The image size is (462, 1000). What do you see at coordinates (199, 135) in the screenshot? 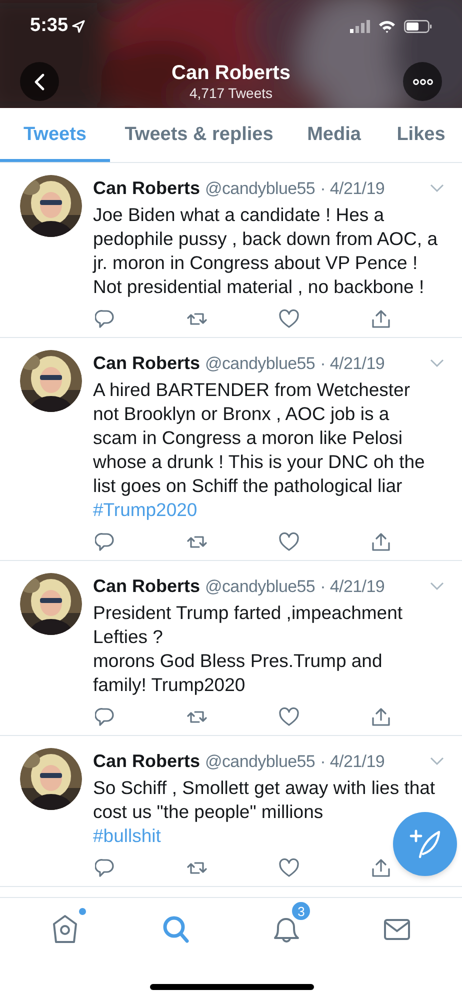
I see `tab: Tweets & replies` at bounding box center [199, 135].